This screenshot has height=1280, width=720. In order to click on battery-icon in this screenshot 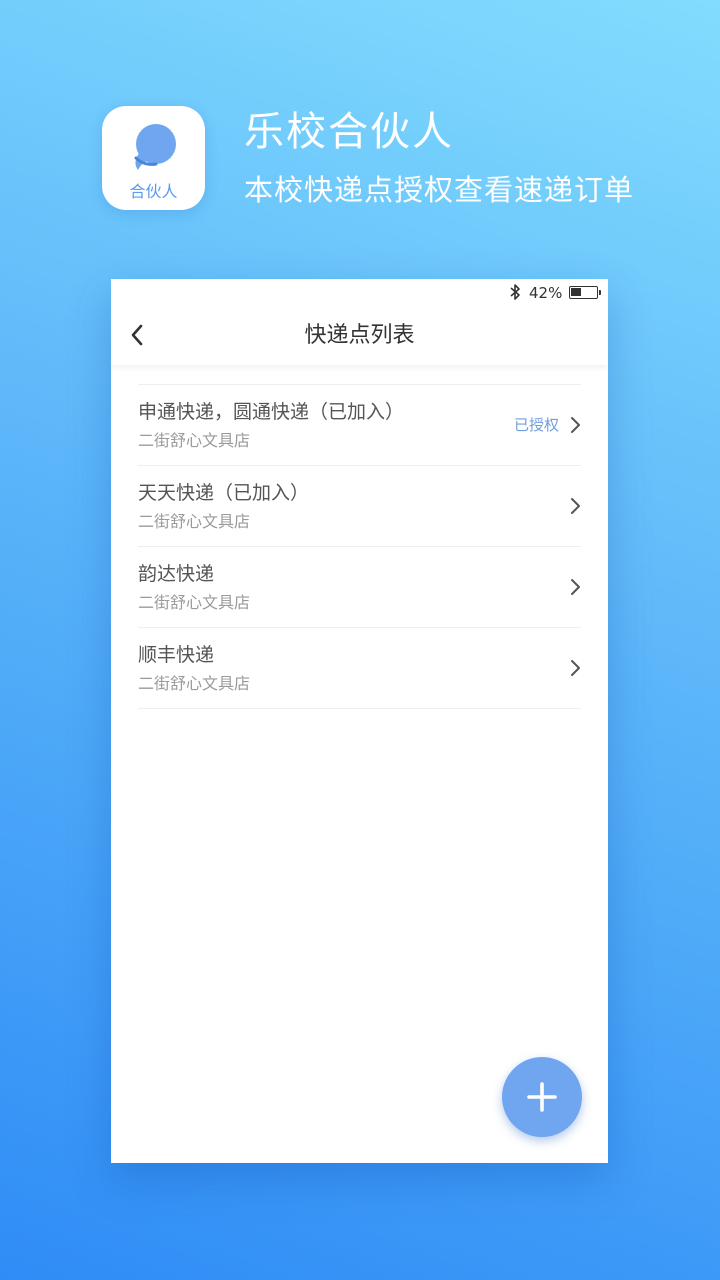, I will do `click(585, 292)`.